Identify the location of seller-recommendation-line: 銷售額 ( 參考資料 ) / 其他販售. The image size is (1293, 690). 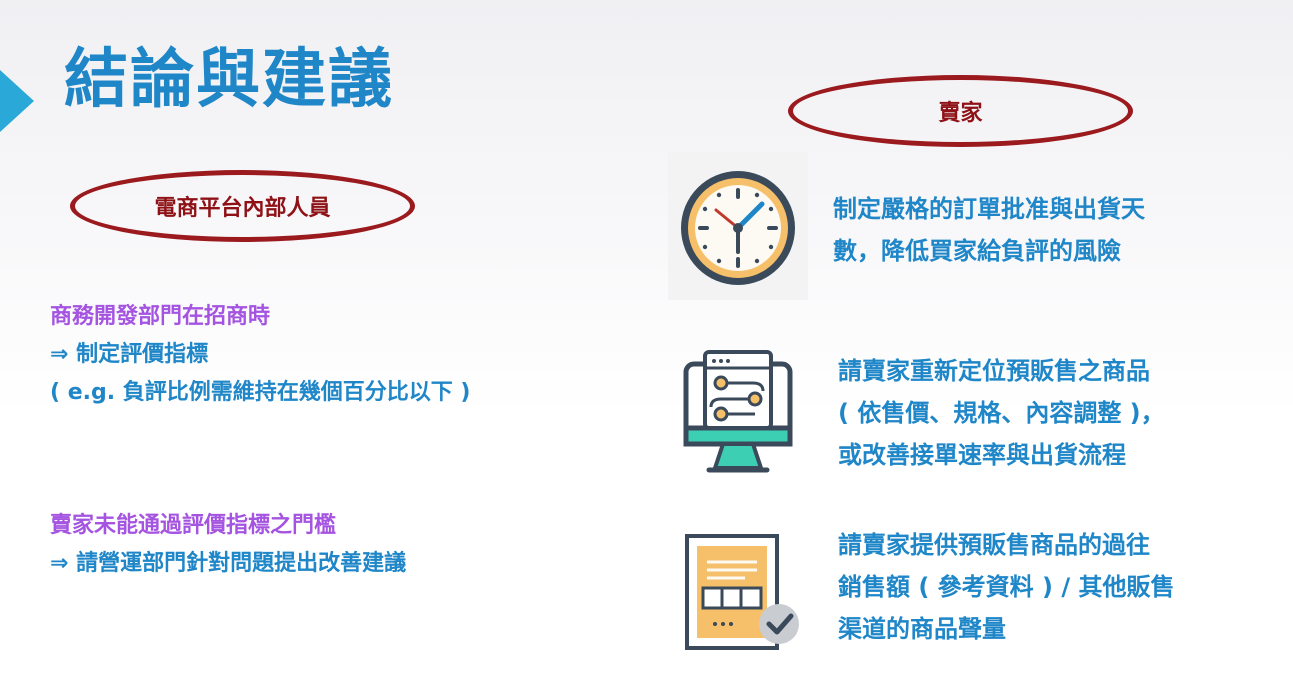
(1006, 587).